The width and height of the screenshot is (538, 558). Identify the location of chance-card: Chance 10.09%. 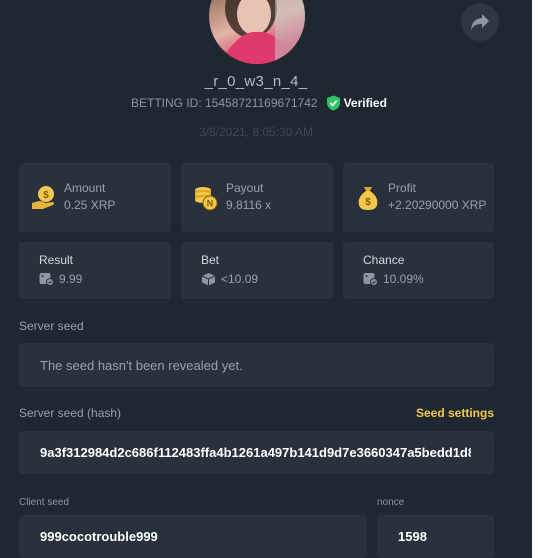
(418, 270).